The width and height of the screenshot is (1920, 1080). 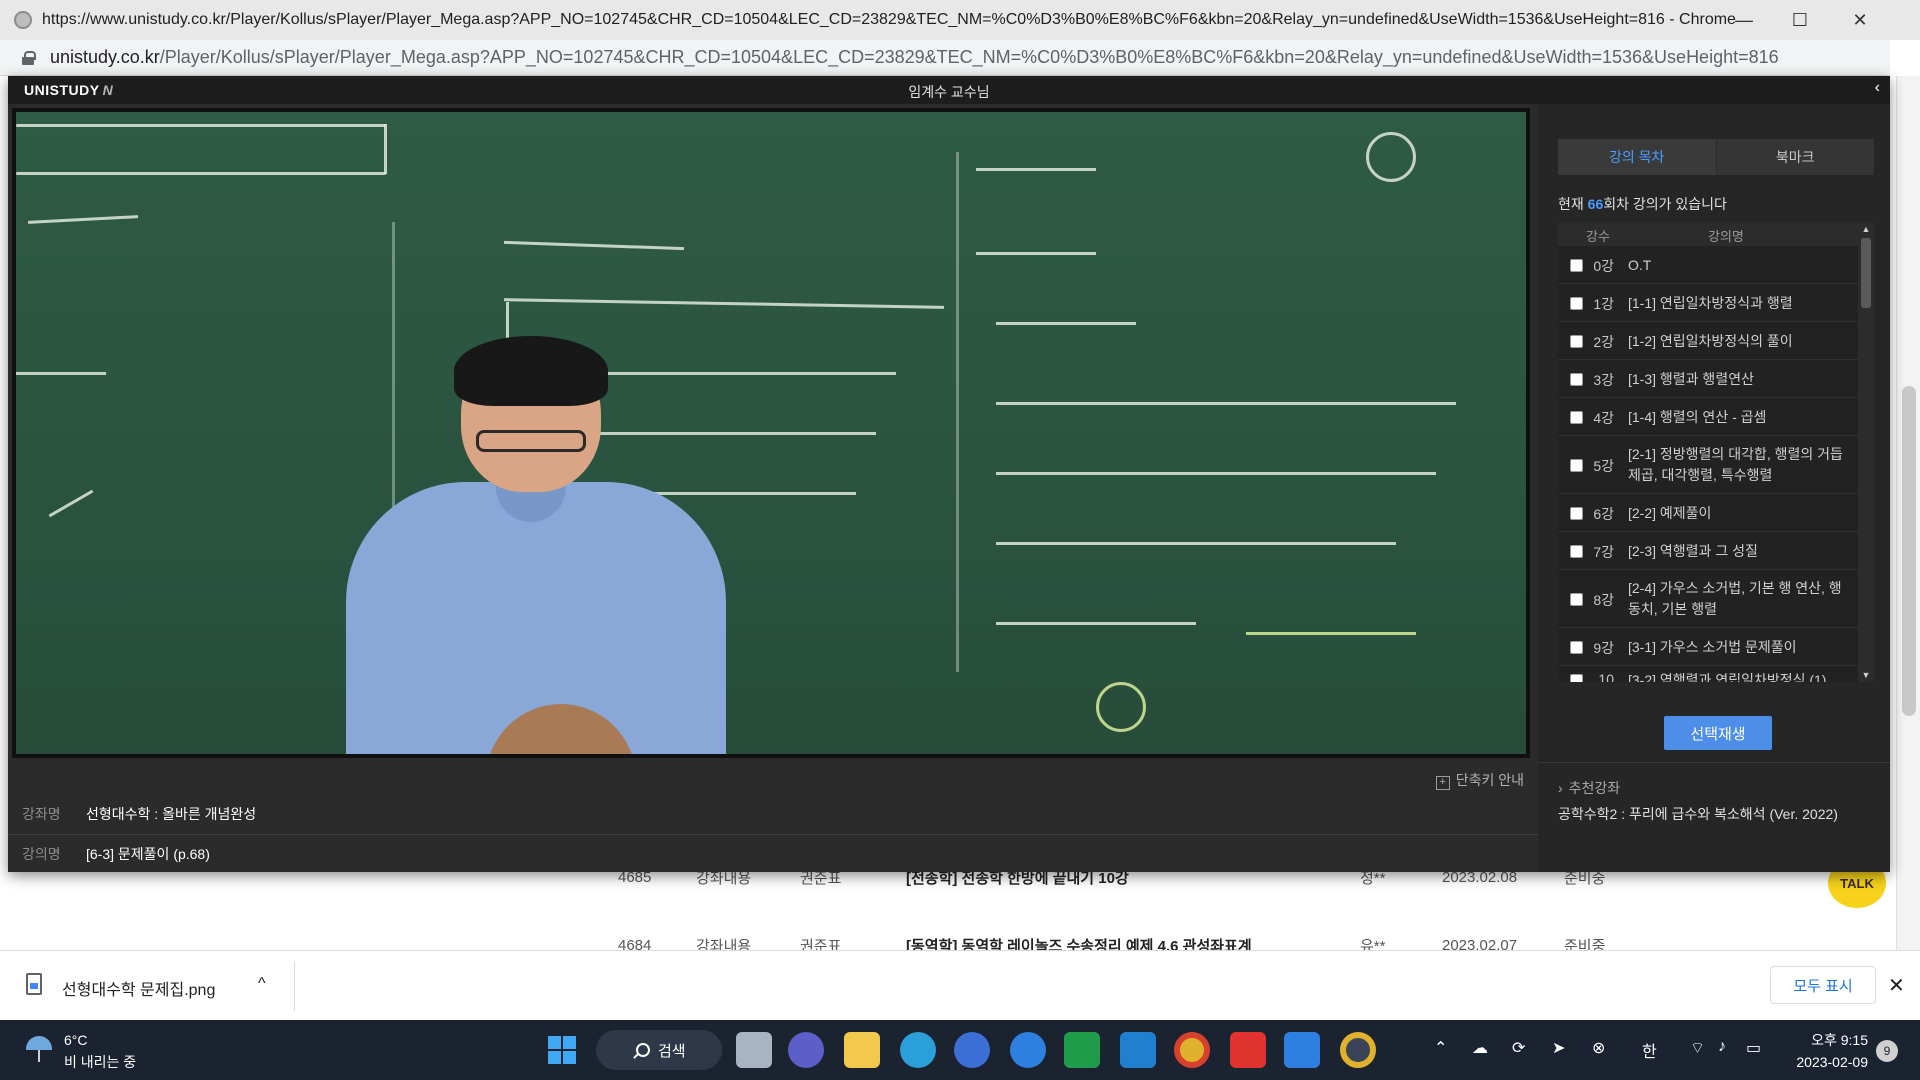 I want to click on lecture-num: 2강, so click(x=1603, y=342).